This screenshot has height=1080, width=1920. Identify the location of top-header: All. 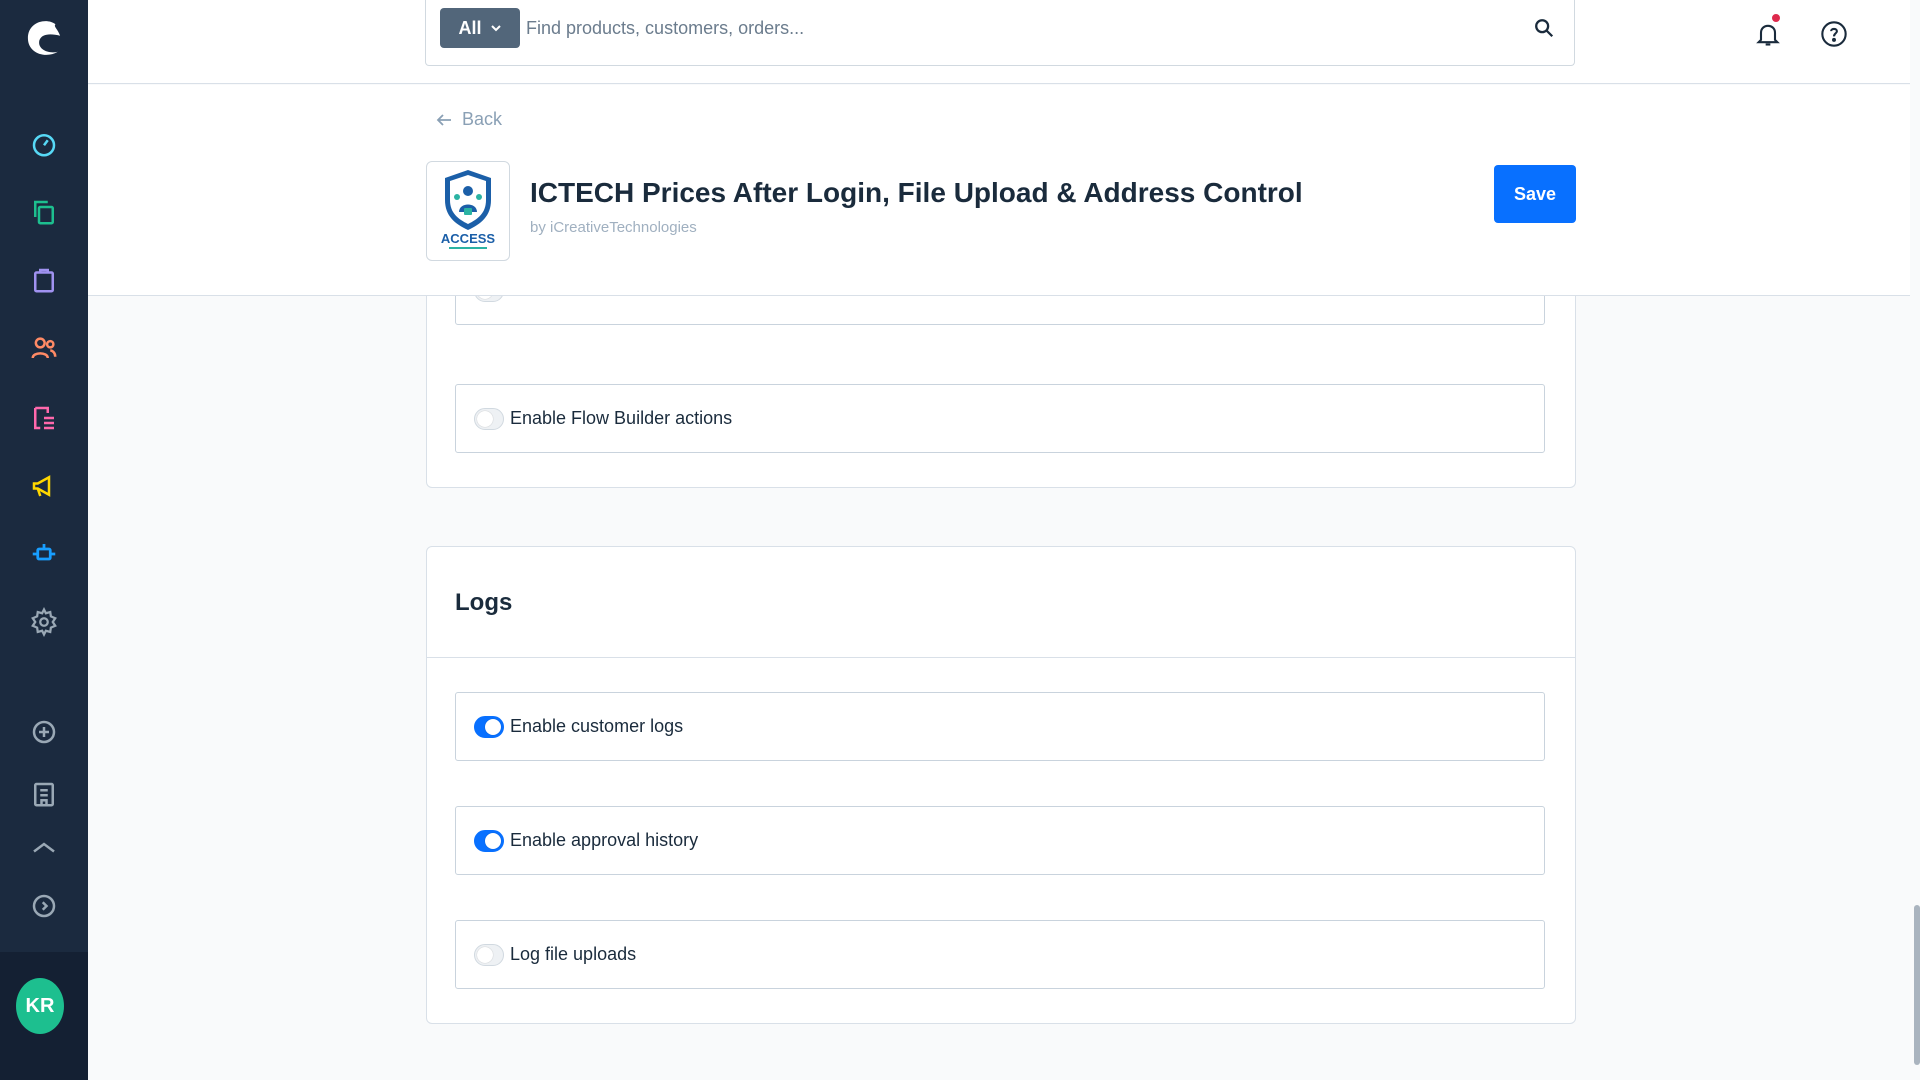
(999, 42).